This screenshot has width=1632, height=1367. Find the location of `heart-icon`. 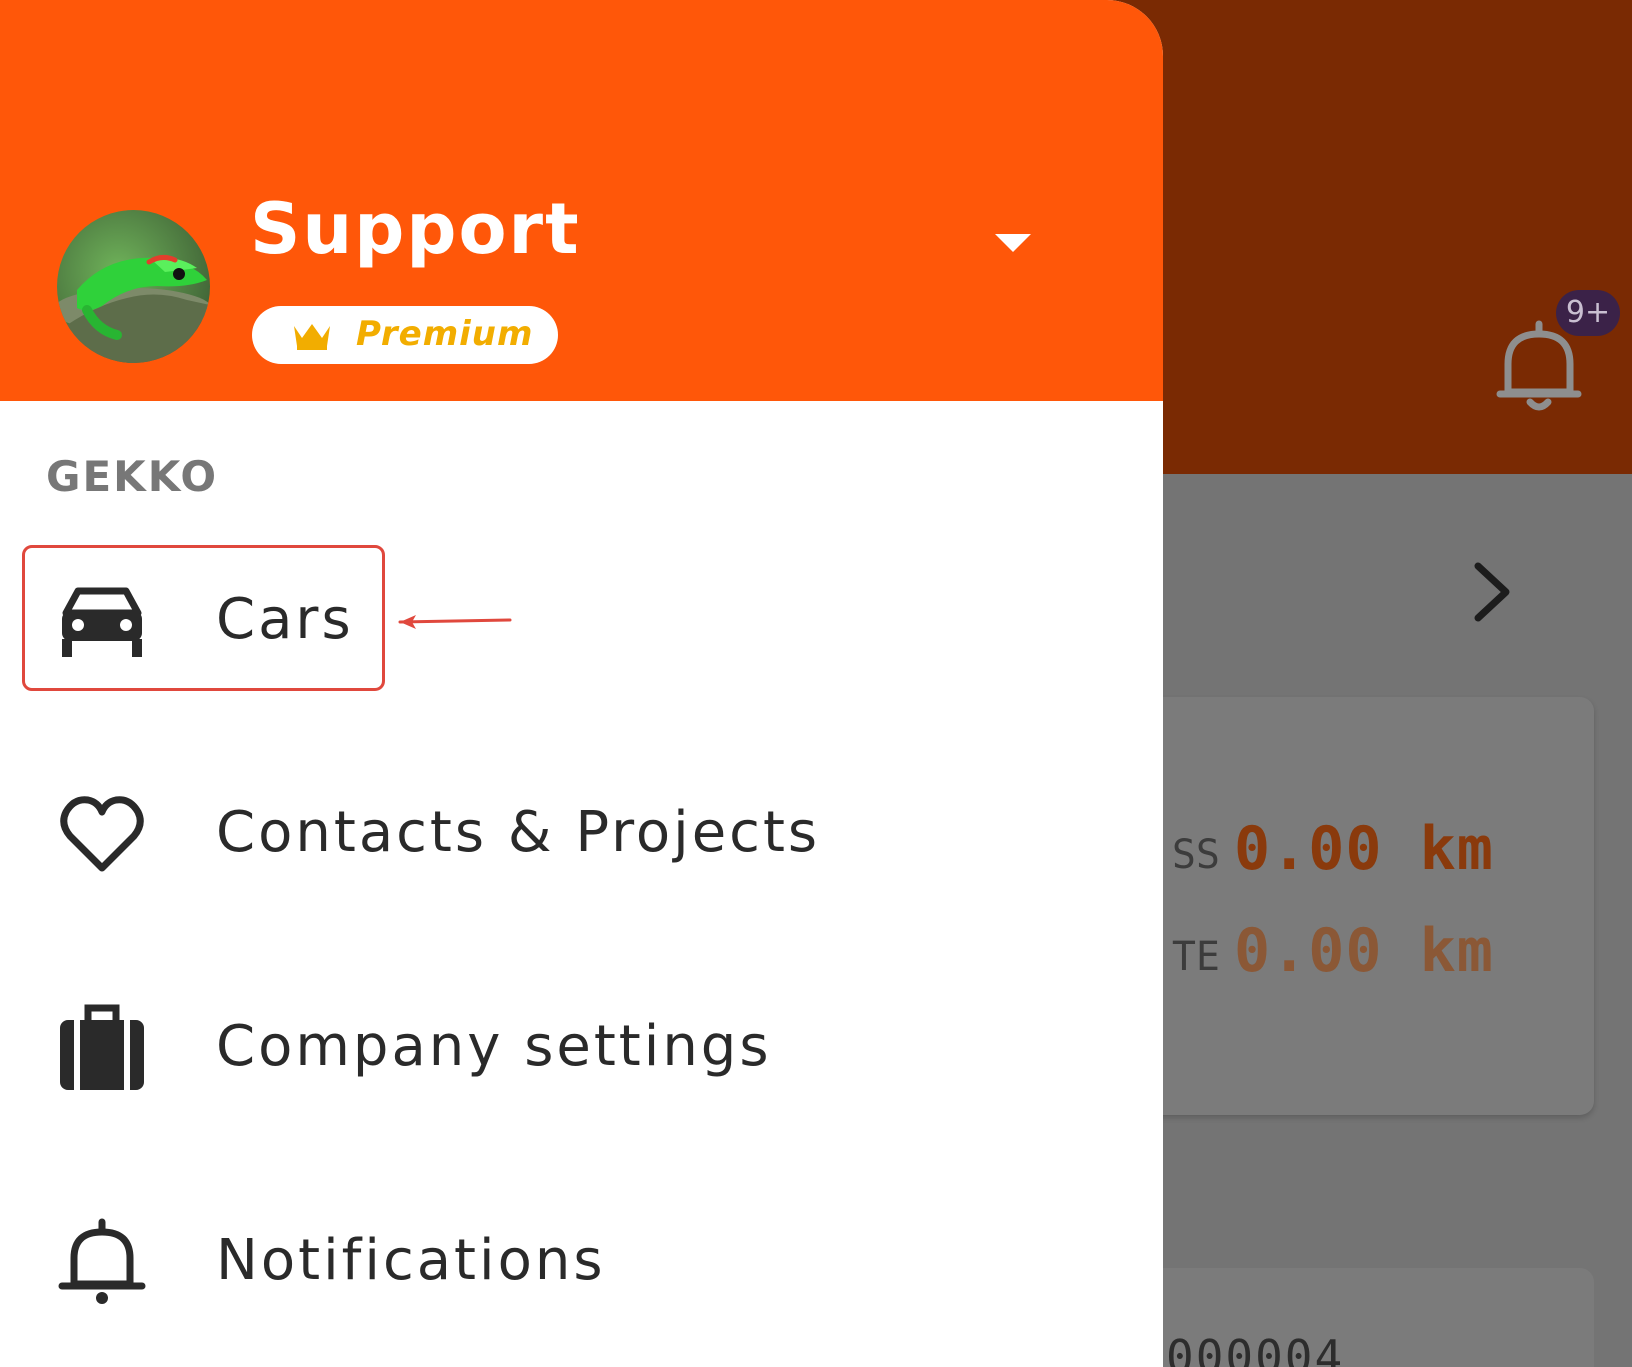

heart-icon is located at coordinates (102, 834).